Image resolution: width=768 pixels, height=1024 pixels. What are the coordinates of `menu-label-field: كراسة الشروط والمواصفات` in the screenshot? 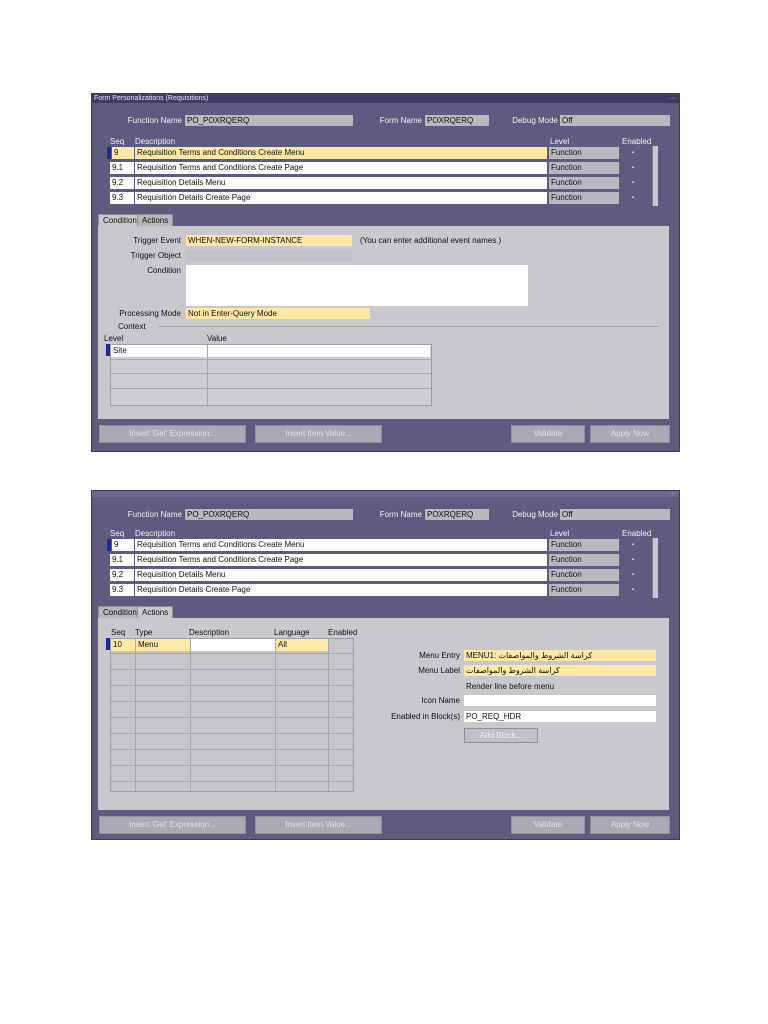 It's located at (560, 670).